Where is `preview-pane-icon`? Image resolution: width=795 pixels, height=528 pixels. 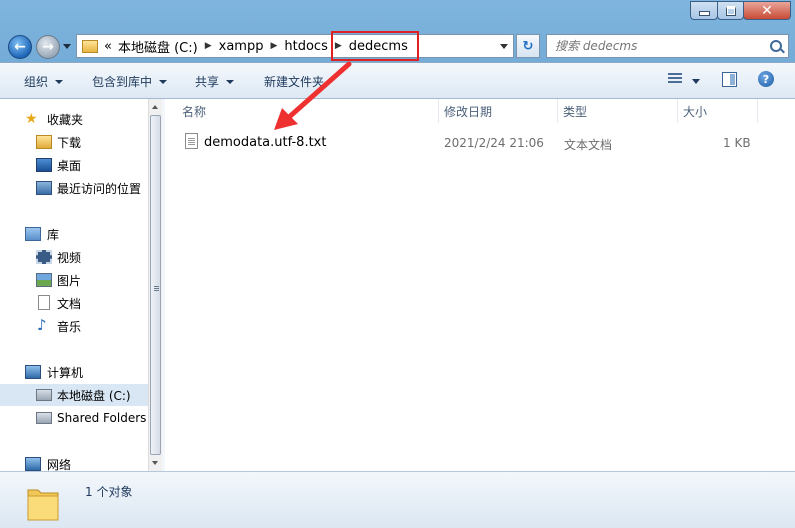
preview-pane-icon is located at coordinates (729, 79).